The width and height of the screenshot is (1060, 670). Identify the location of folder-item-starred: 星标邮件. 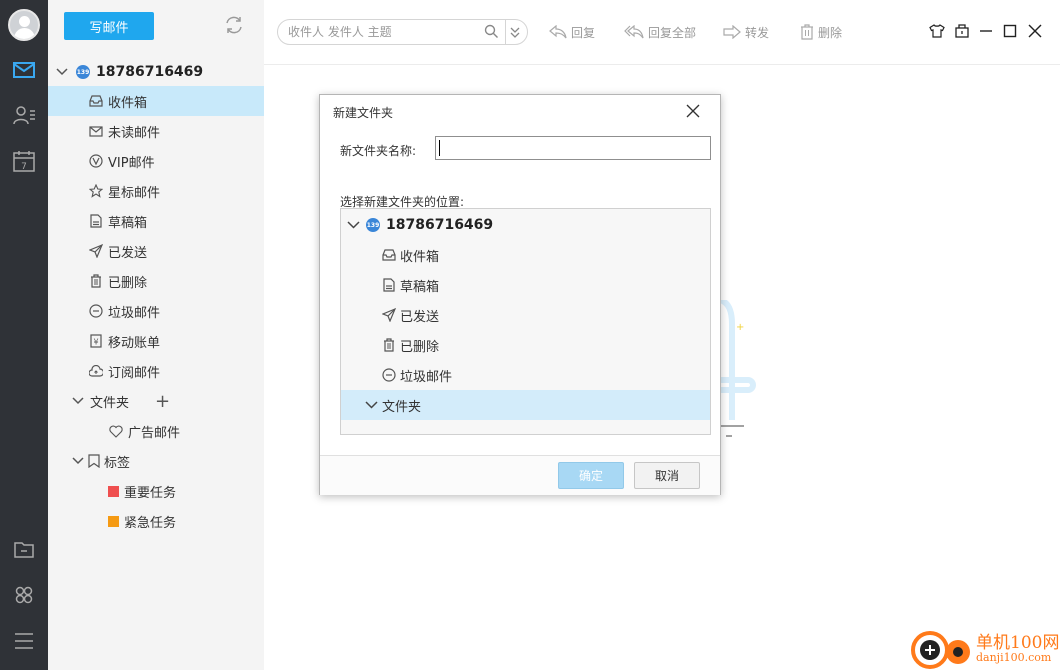
(156, 191).